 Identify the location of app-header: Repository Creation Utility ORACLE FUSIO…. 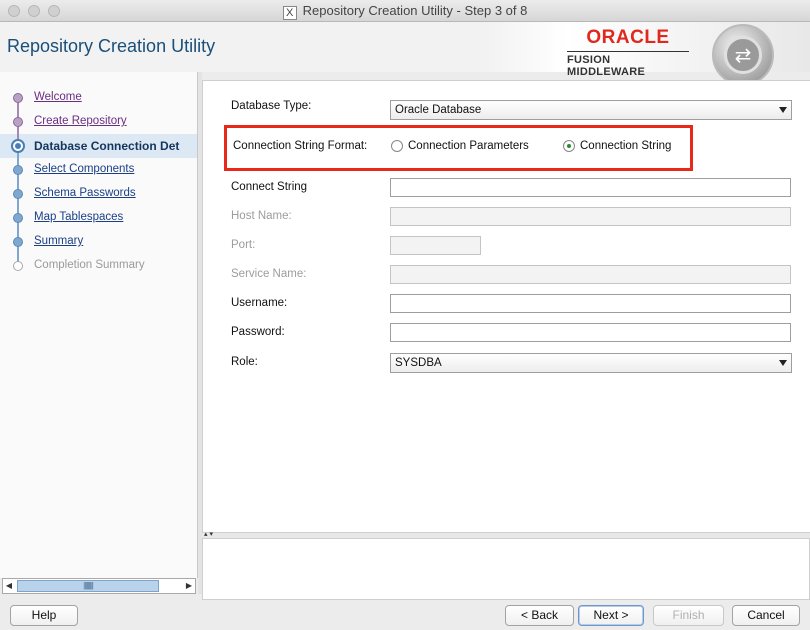
(405, 54).